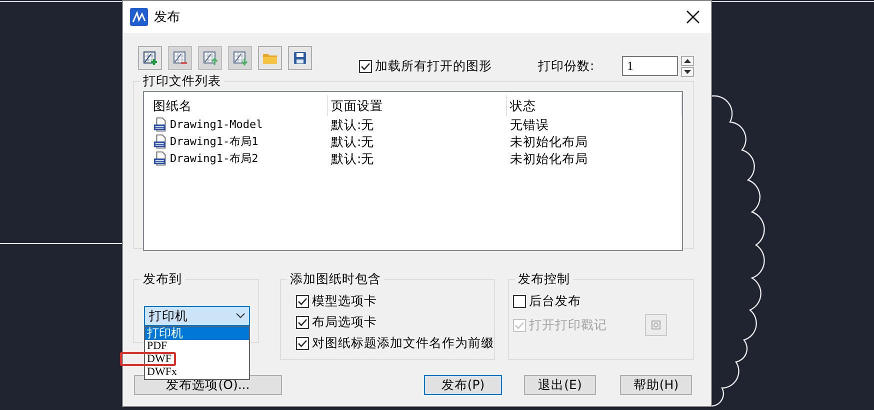 The width and height of the screenshot is (874, 410). I want to click on window-title: 发布, so click(167, 17).